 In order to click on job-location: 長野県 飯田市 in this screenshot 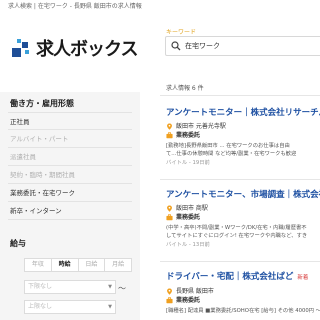, I will do `click(243, 291)`.